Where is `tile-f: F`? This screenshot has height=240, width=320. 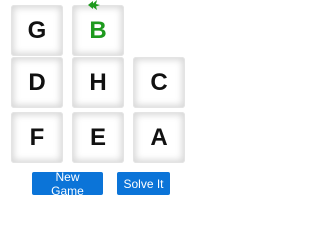
tile-f: F is located at coordinates (37, 137).